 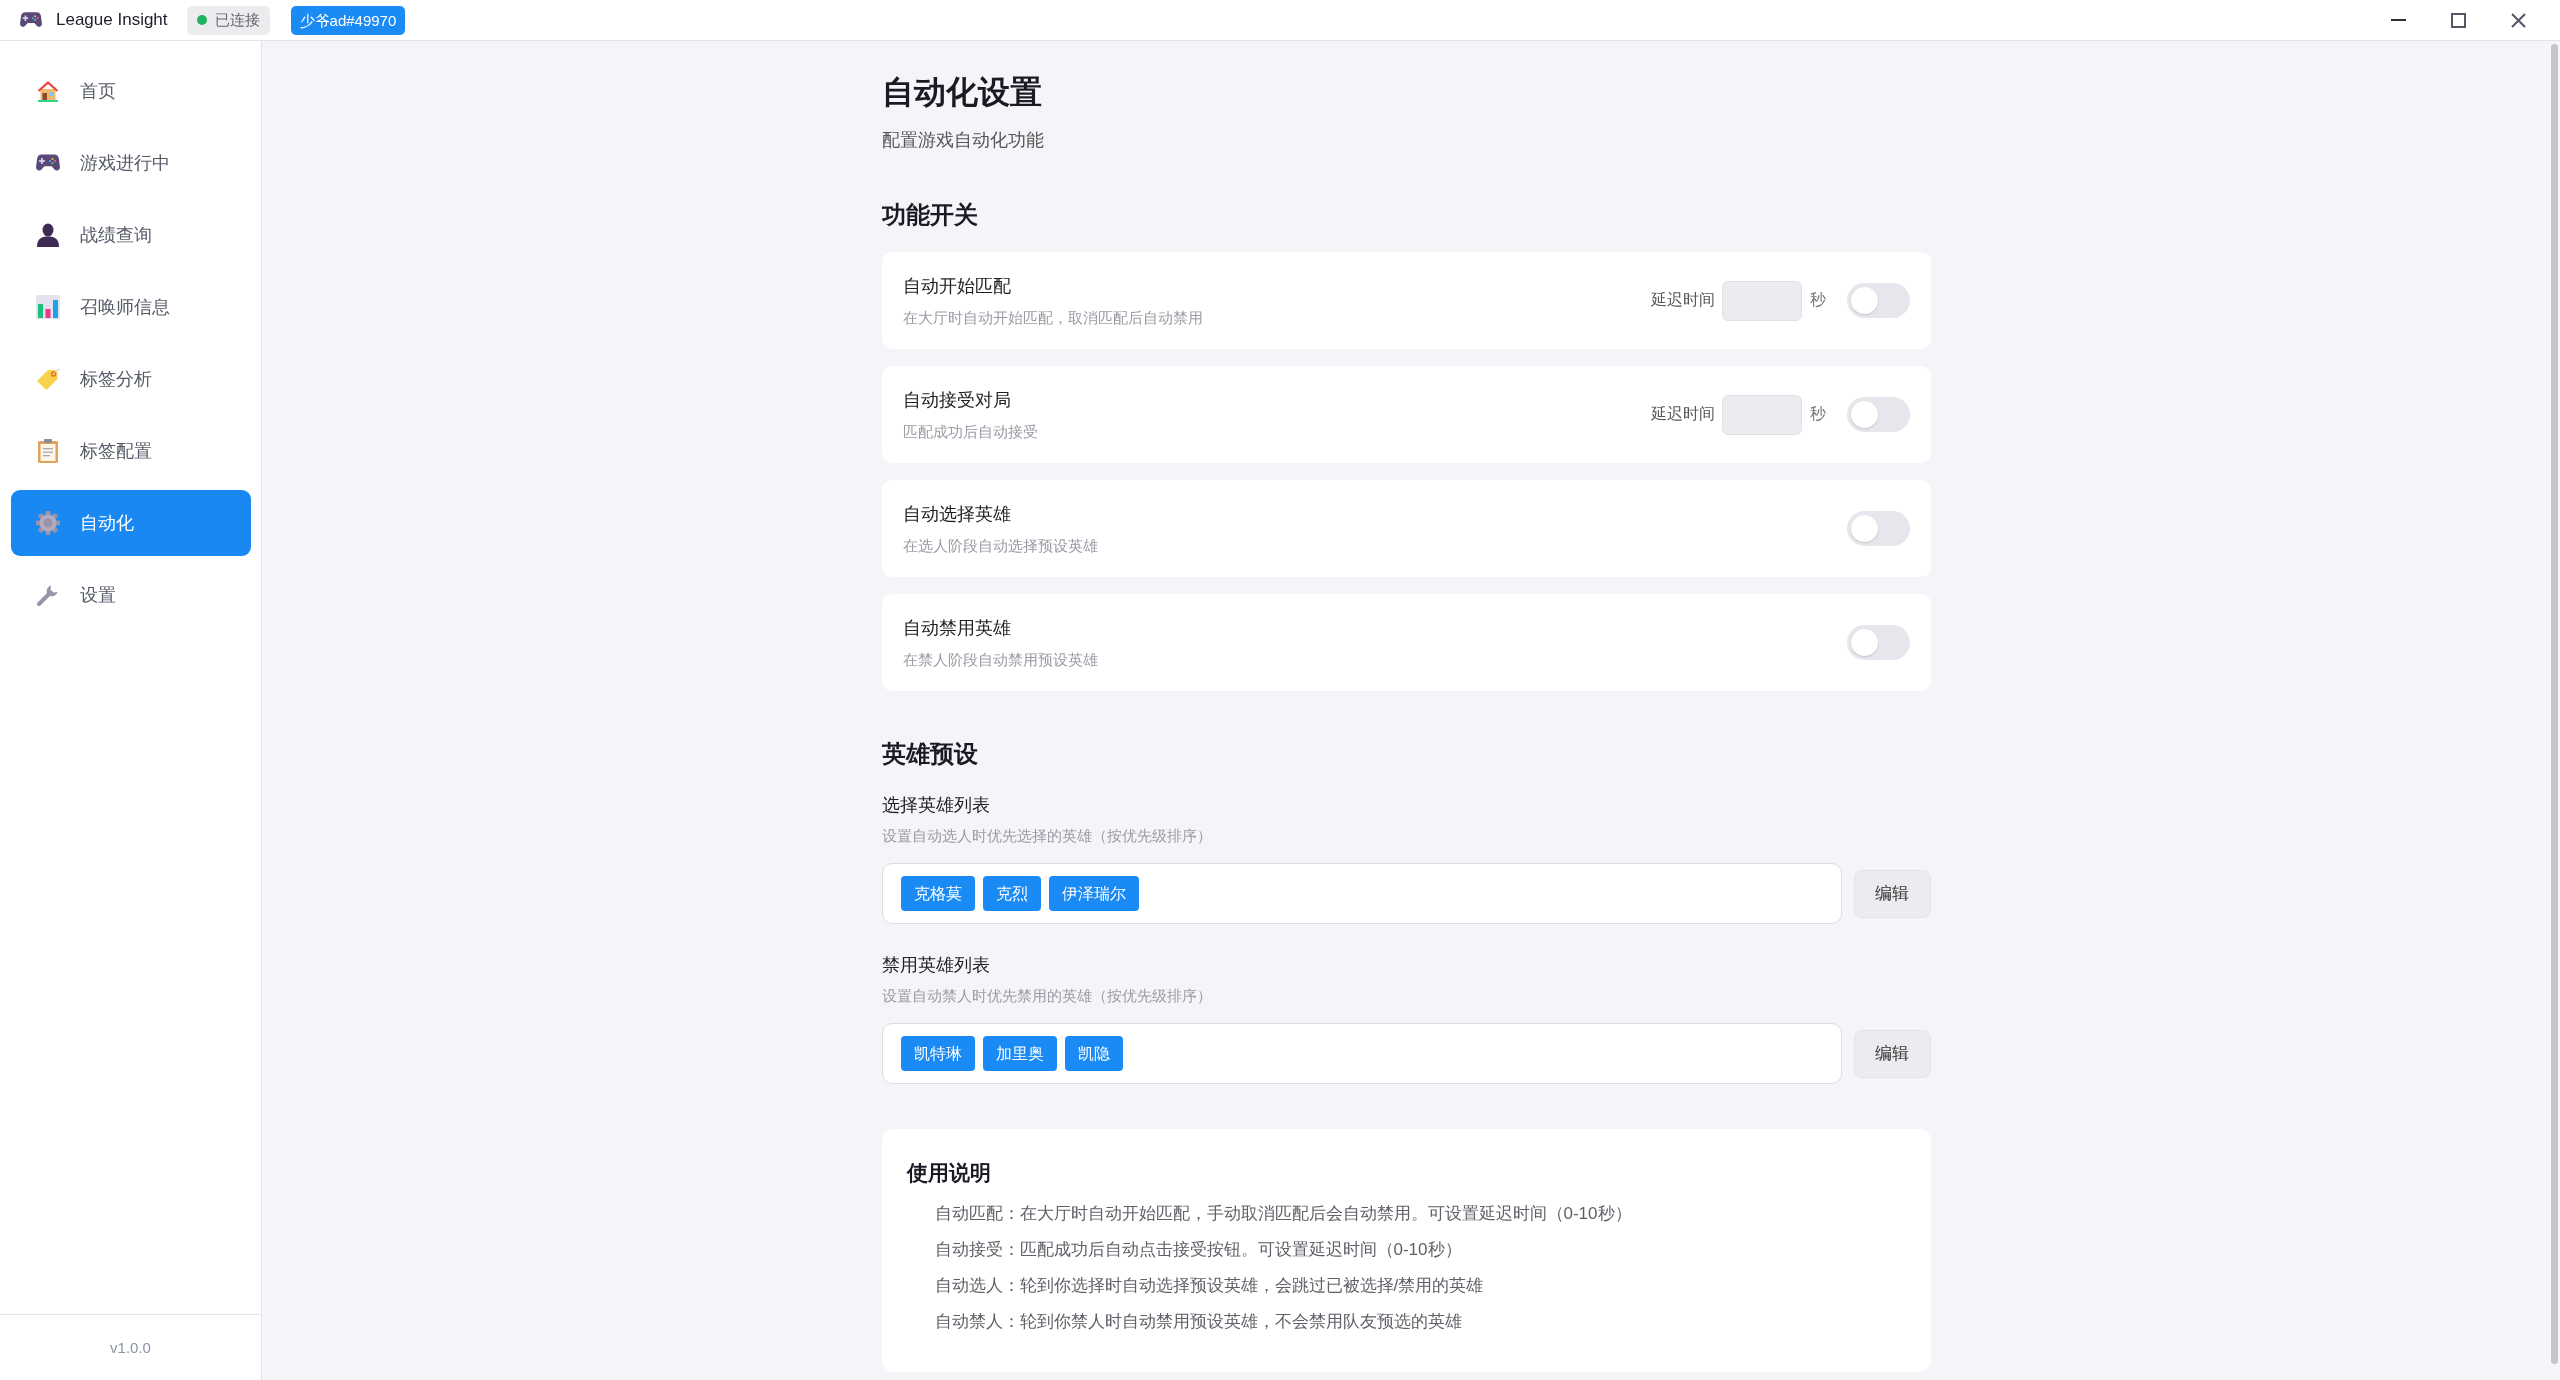 I want to click on setting-description: 在大厅时自动开始匹配，取消匹配后自动禁用, so click(x=1052, y=317).